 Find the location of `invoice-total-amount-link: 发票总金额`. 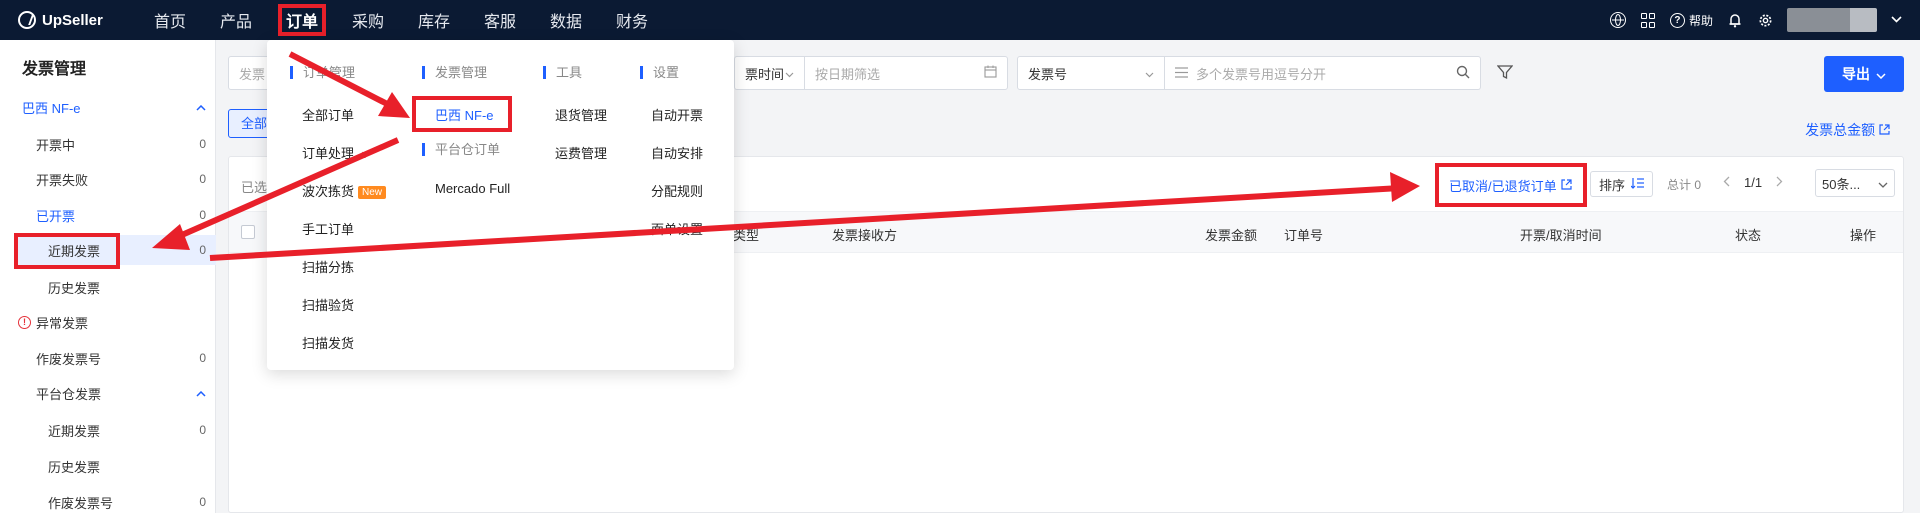

invoice-total-amount-link: 发票总金额 is located at coordinates (1847, 130).